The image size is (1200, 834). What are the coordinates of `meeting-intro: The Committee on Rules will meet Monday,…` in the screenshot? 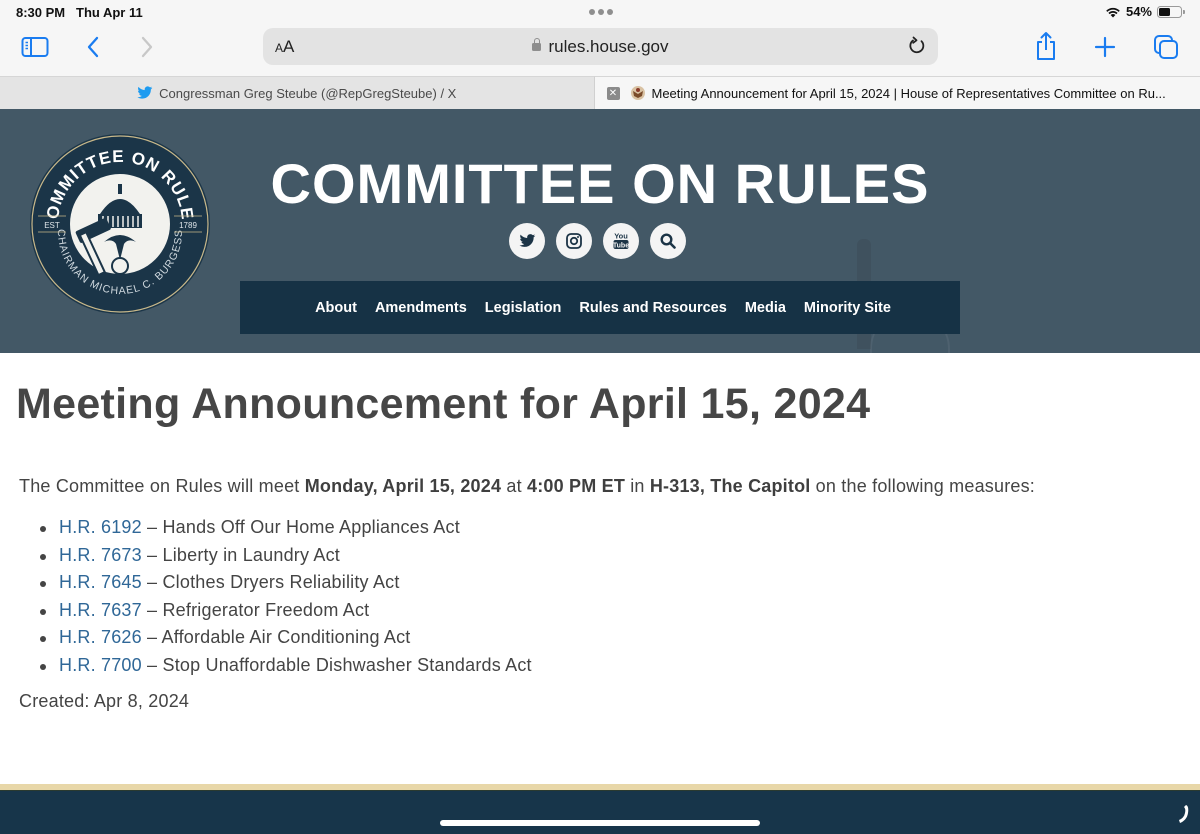 It's located at (527, 486).